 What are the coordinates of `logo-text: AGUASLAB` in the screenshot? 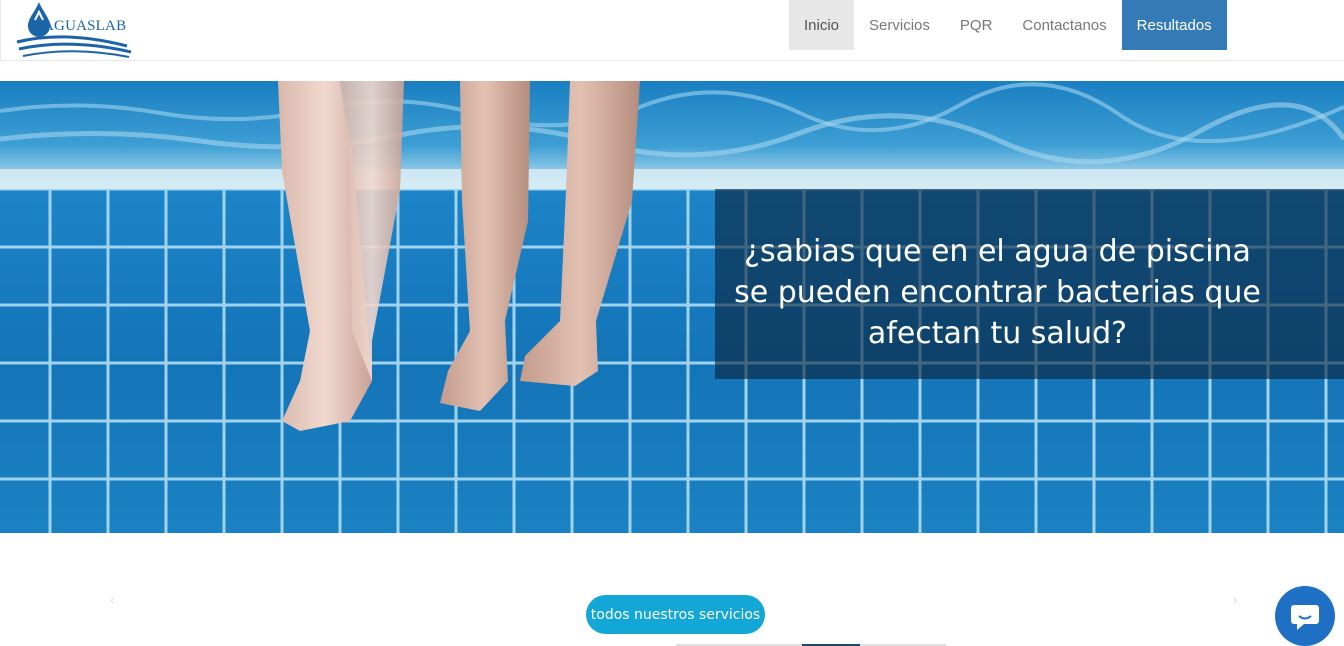 It's located at (85, 26).